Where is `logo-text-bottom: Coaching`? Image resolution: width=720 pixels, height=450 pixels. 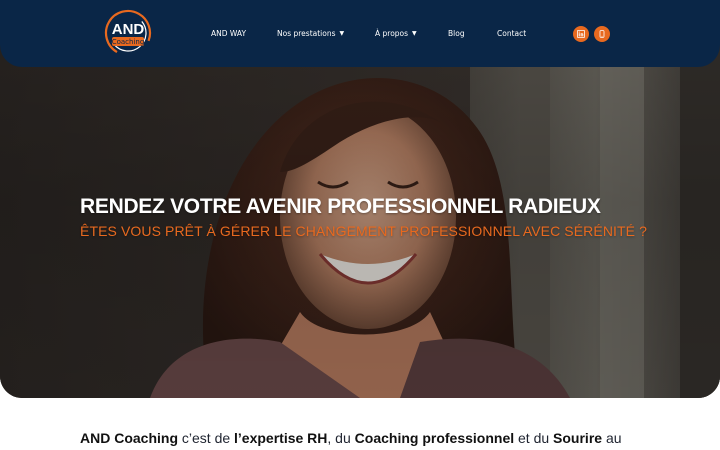
logo-text-bottom: Coaching is located at coordinates (128, 42).